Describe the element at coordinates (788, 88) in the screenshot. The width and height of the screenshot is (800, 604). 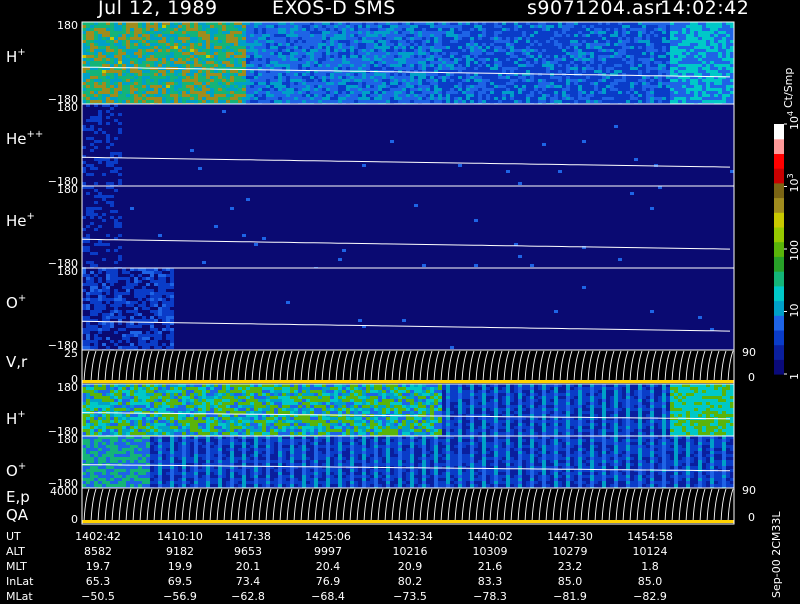
I see `colorbar-unit: Ct/Smp` at that location.